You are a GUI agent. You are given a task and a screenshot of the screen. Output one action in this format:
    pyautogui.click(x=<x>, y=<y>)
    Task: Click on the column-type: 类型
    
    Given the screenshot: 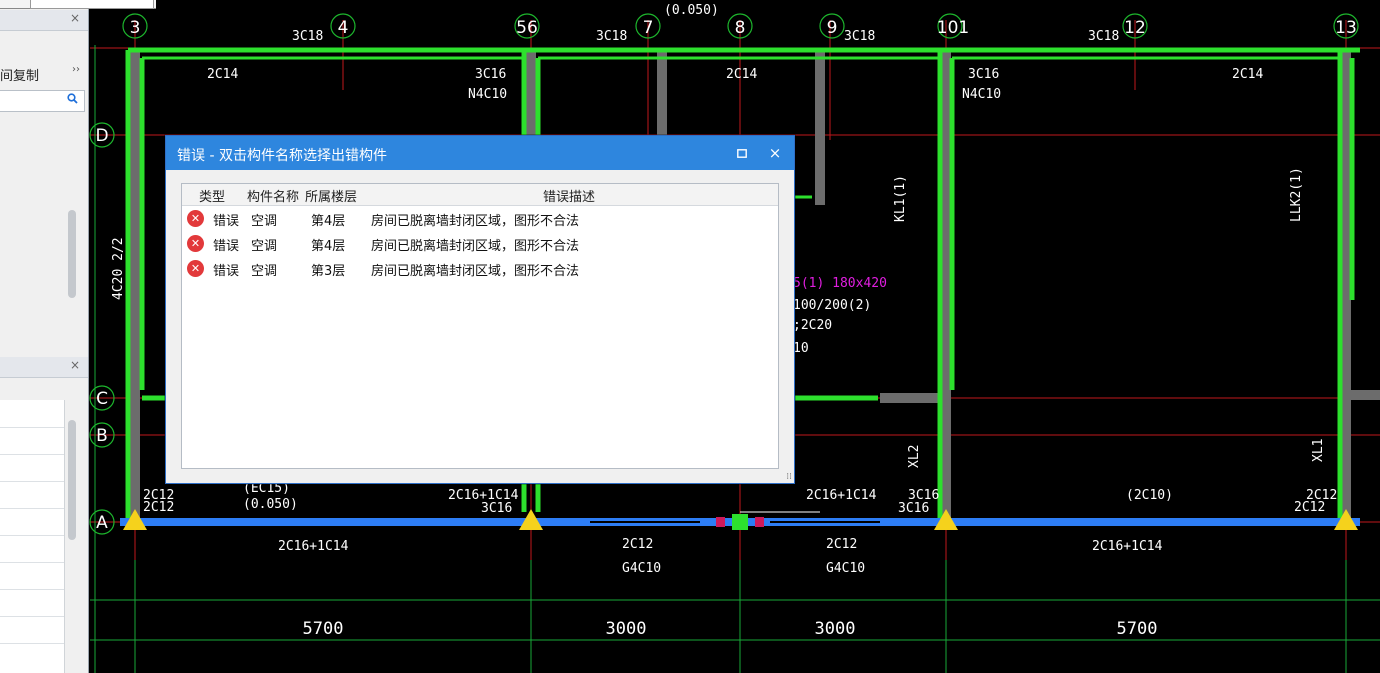 What is the action you would take?
    pyautogui.click(x=212, y=195)
    